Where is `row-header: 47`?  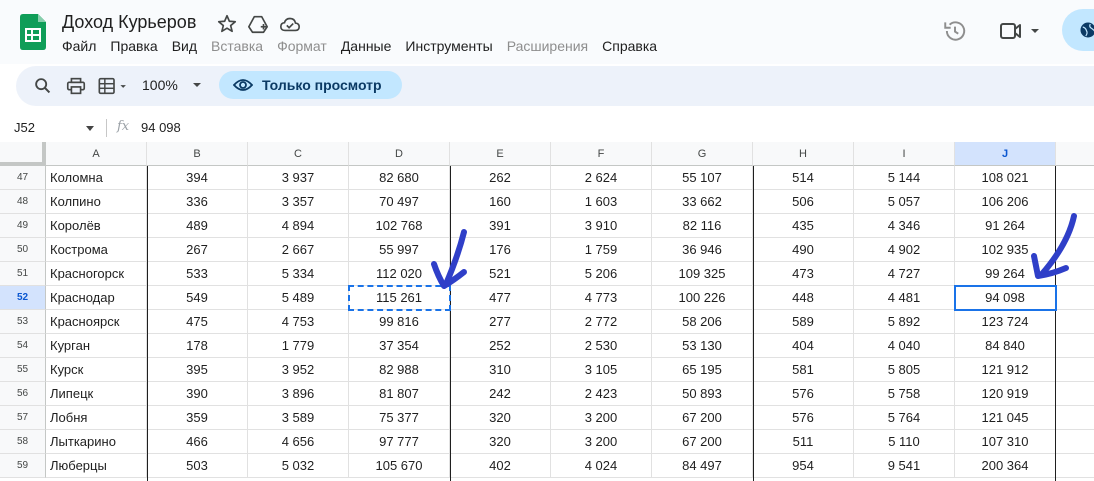 row-header: 47 is located at coordinates (23, 178).